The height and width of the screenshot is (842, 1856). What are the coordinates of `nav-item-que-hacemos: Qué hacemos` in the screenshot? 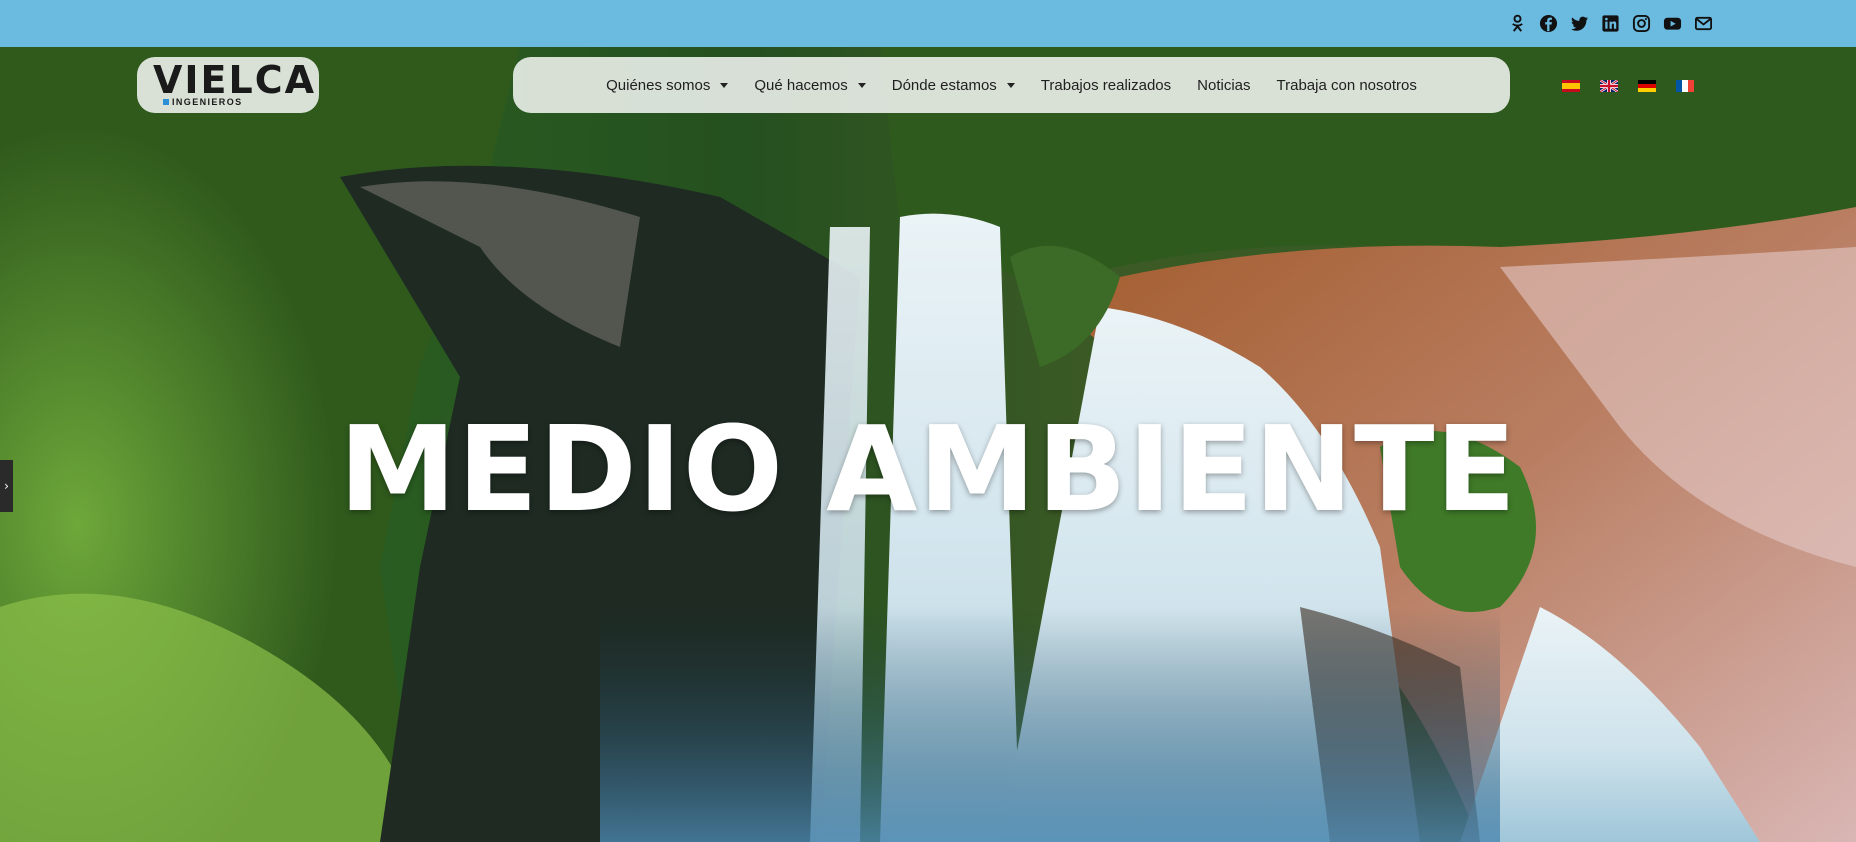 It's located at (810, 85).